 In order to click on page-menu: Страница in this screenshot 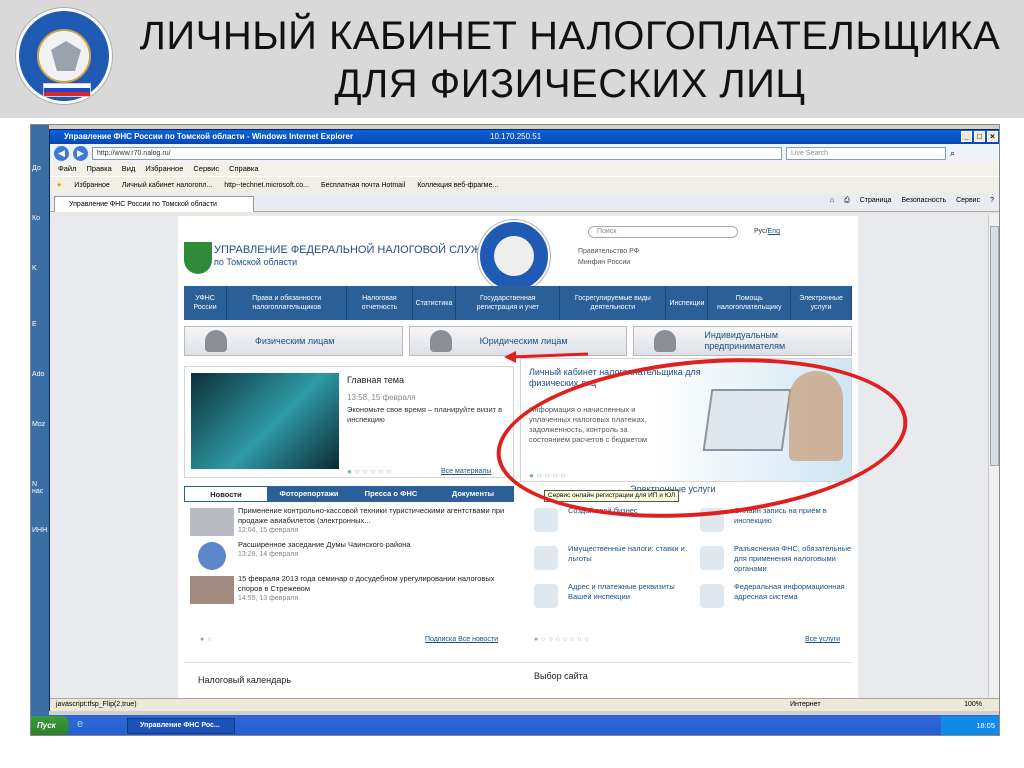, I will do `click(876, 201)`.